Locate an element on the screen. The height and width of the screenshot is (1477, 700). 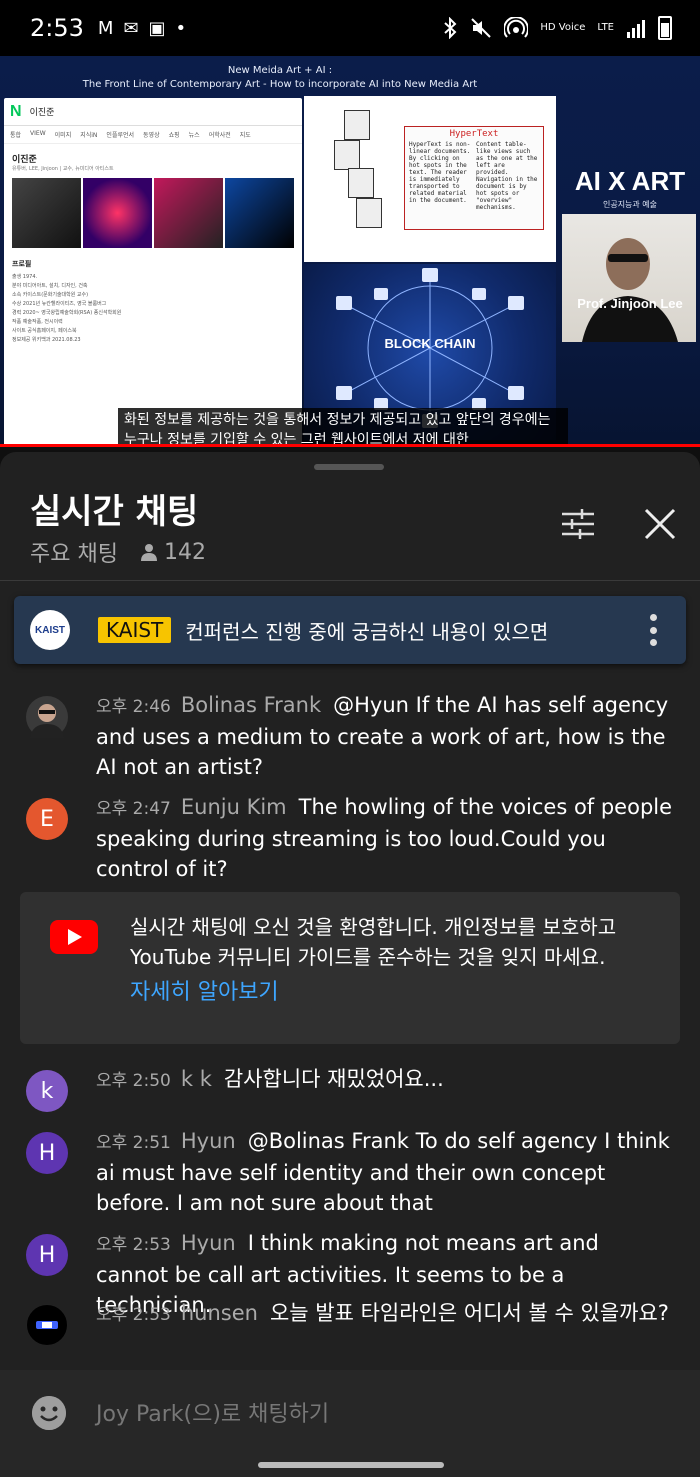
bluetooth-icon is located at coordinates (450, 28).